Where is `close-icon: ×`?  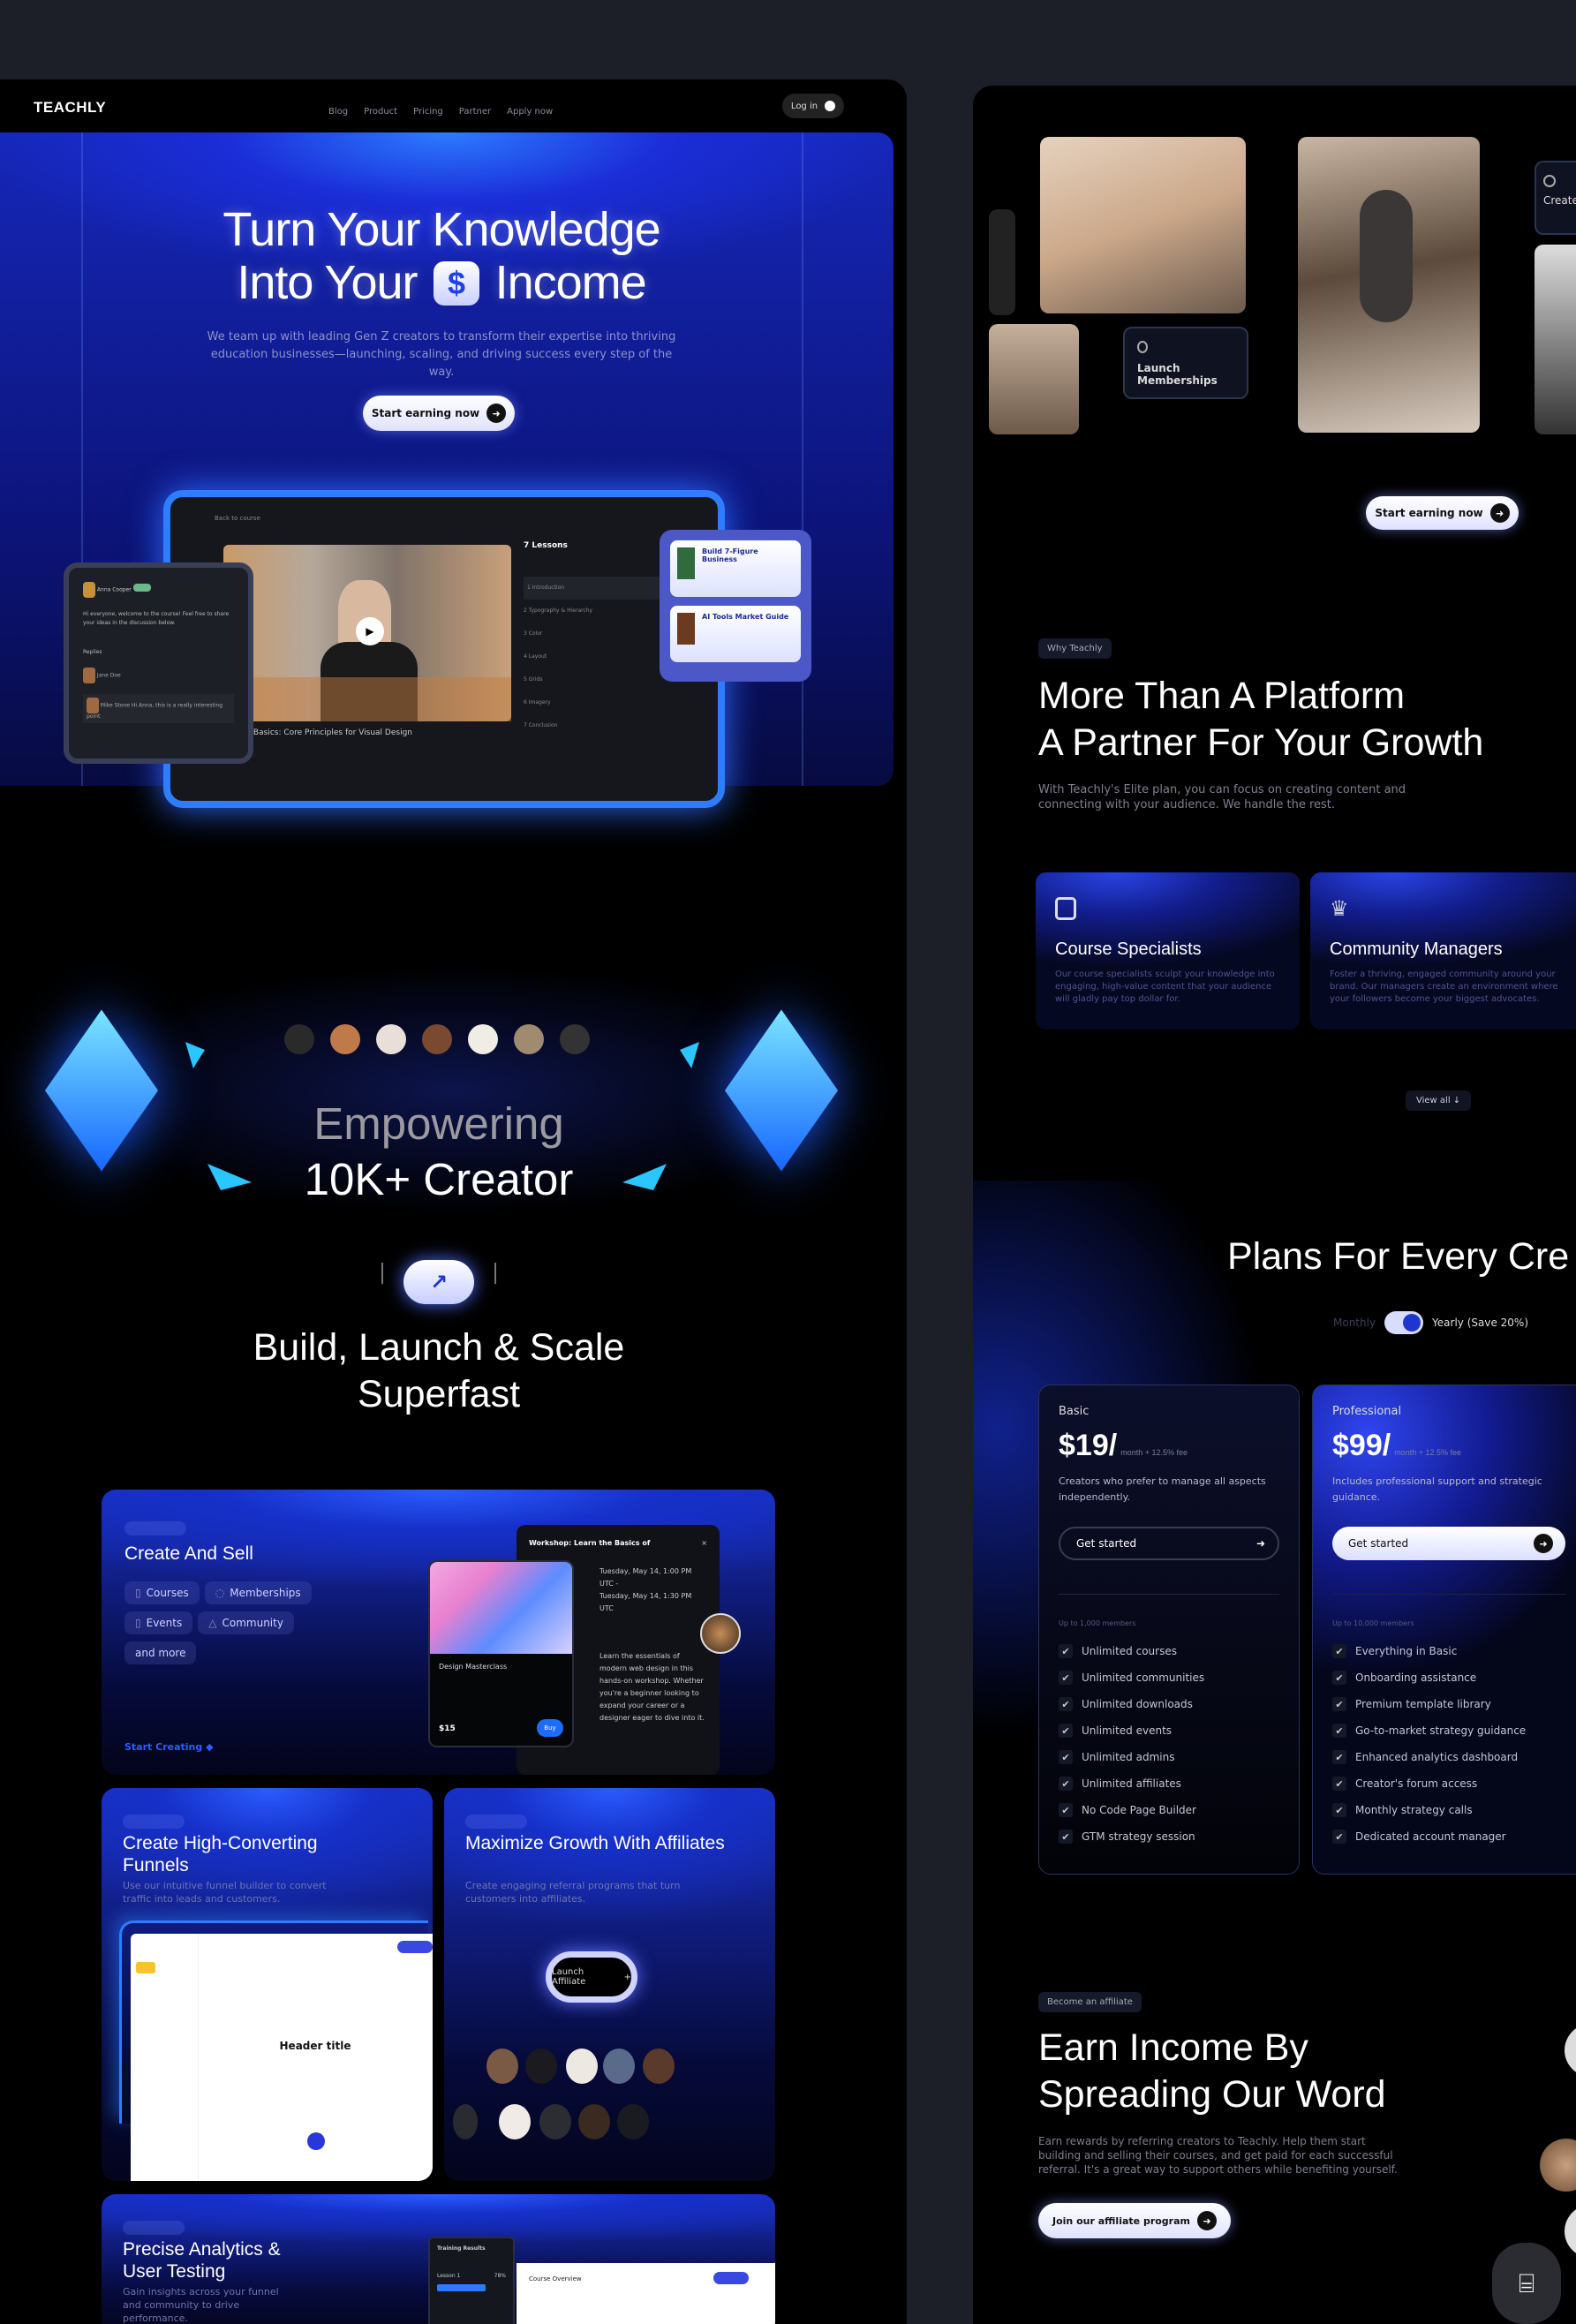 close-icon: × is located at coordinates (704, 1544).